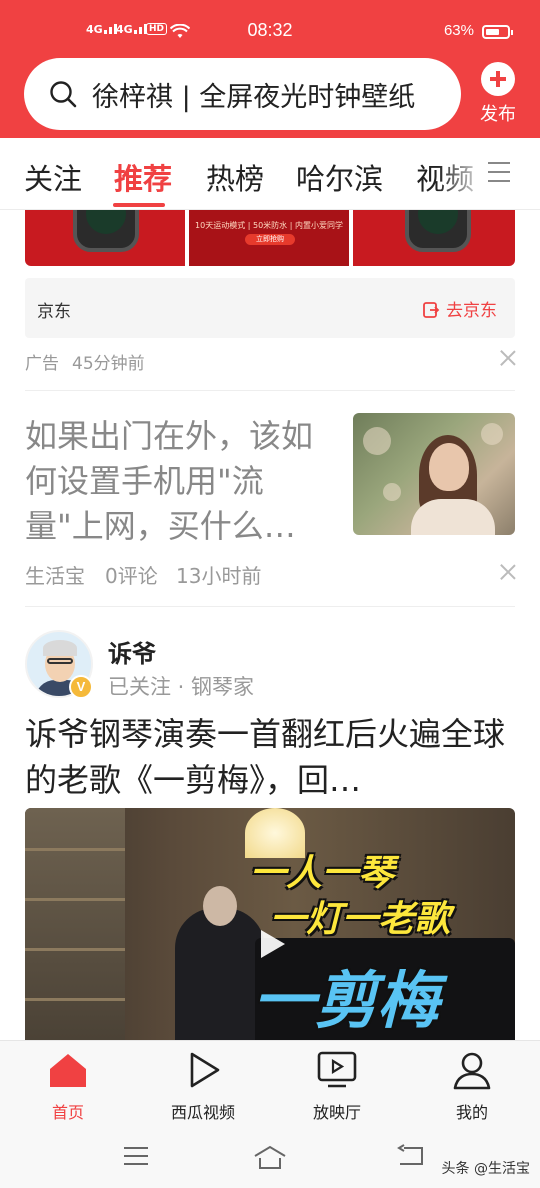 This screenshot has width=540, height=1188. Describe the element at coordinates (498, 114) in the screenshot. I see `publish-label: 发布` at that location.